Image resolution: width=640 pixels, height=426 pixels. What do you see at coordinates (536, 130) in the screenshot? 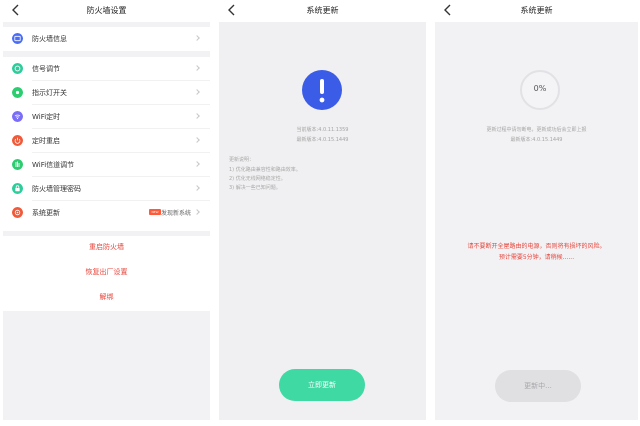
I see `update-status-text: 更新过程中请勿断电，更新成功后会立即上报` at bounding box center [536, 130].